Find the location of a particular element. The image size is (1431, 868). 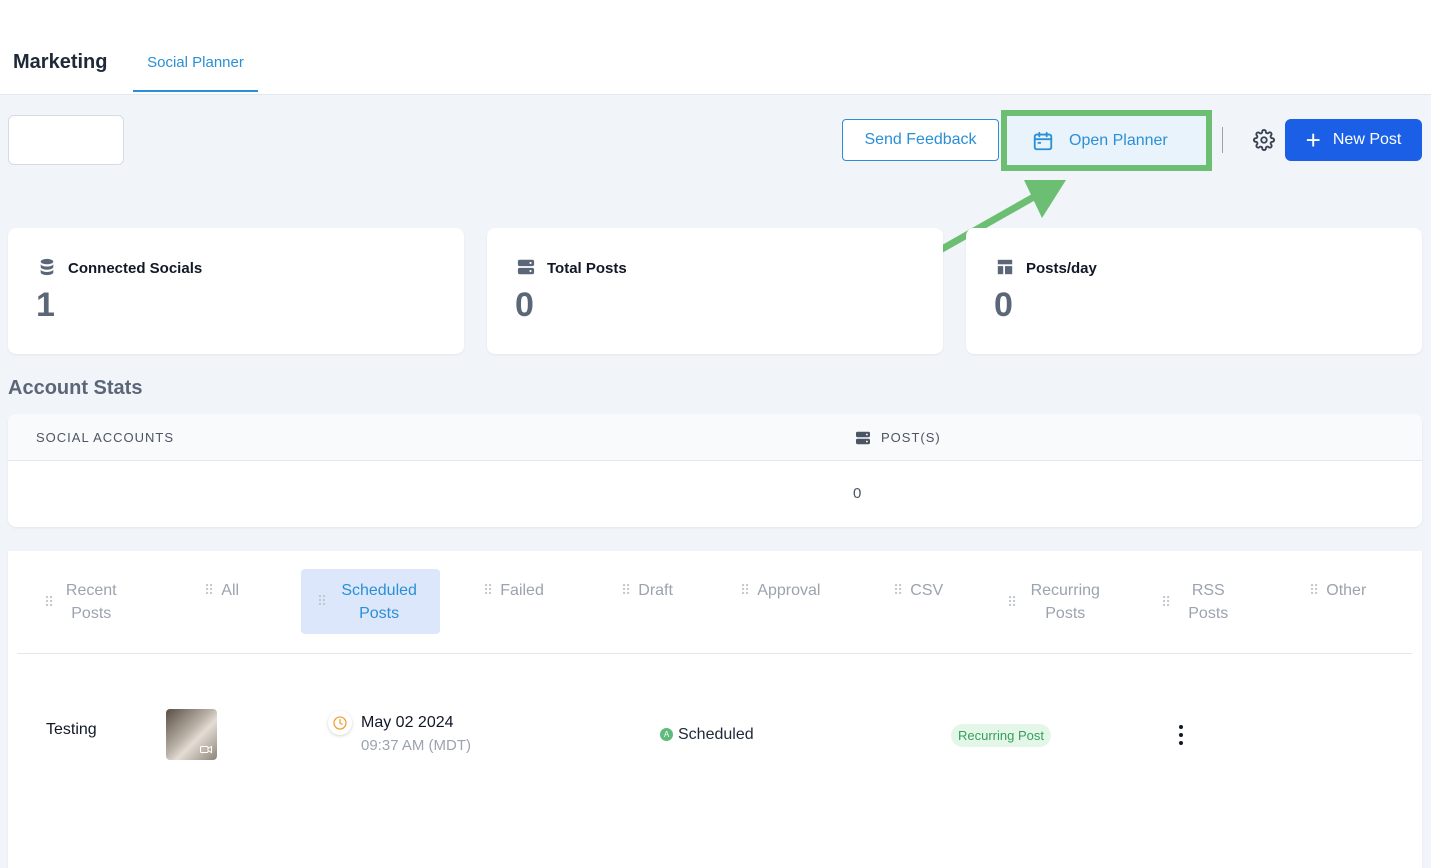

tab-other: ⠿ Other is located at coordinates (1349, 590).